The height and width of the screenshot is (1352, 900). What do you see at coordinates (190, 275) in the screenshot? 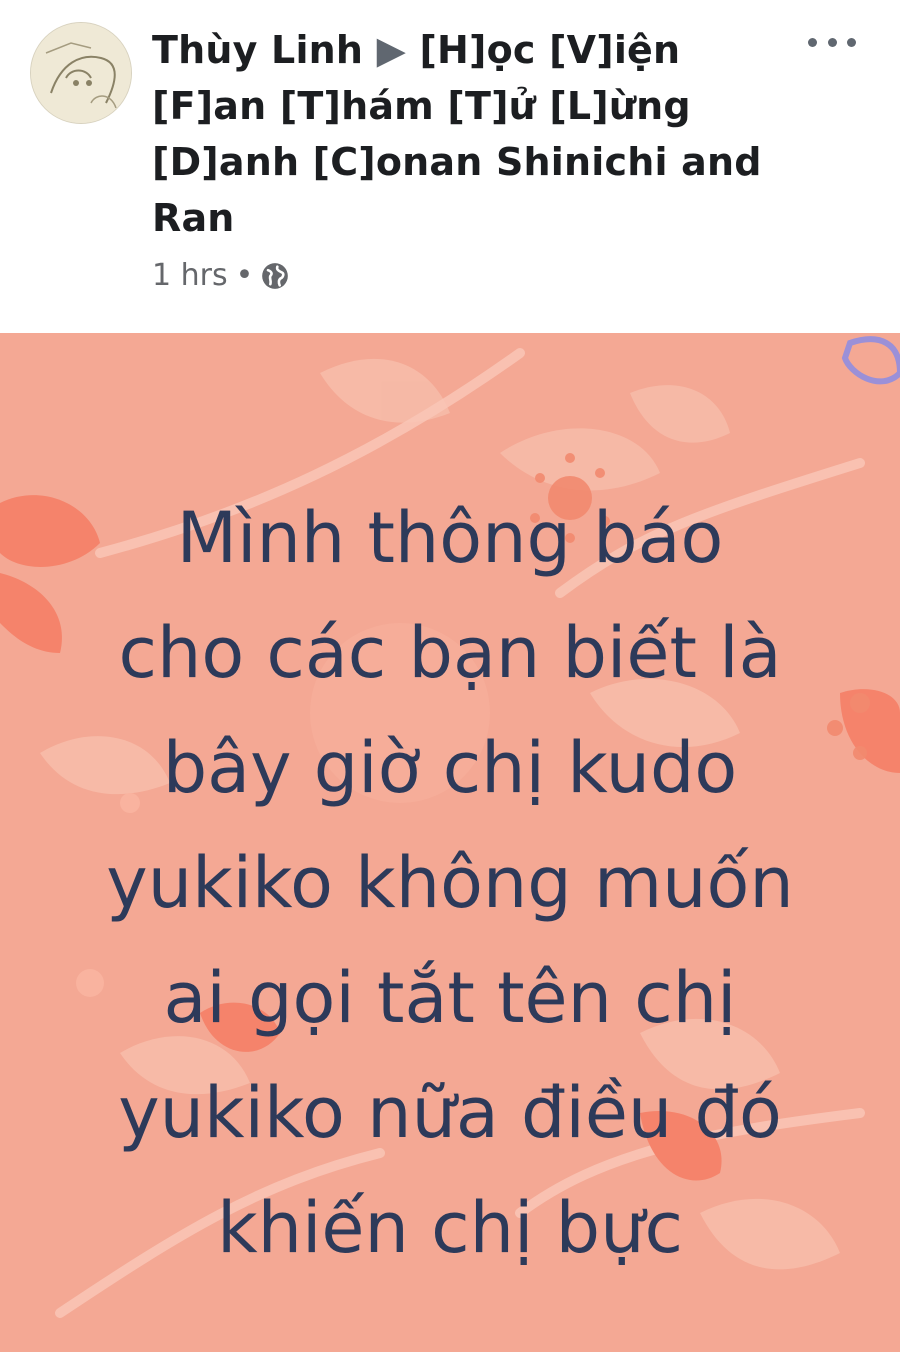
I see `post-time: 1 hrs` at bounding box center [190, 275].